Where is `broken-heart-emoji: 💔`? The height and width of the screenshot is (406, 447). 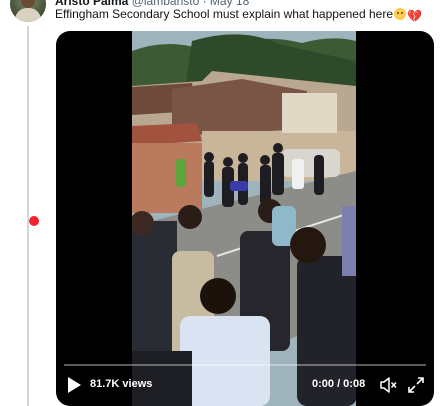
broken-heart-emoji: 💔 is located at coordinates (414, 16).